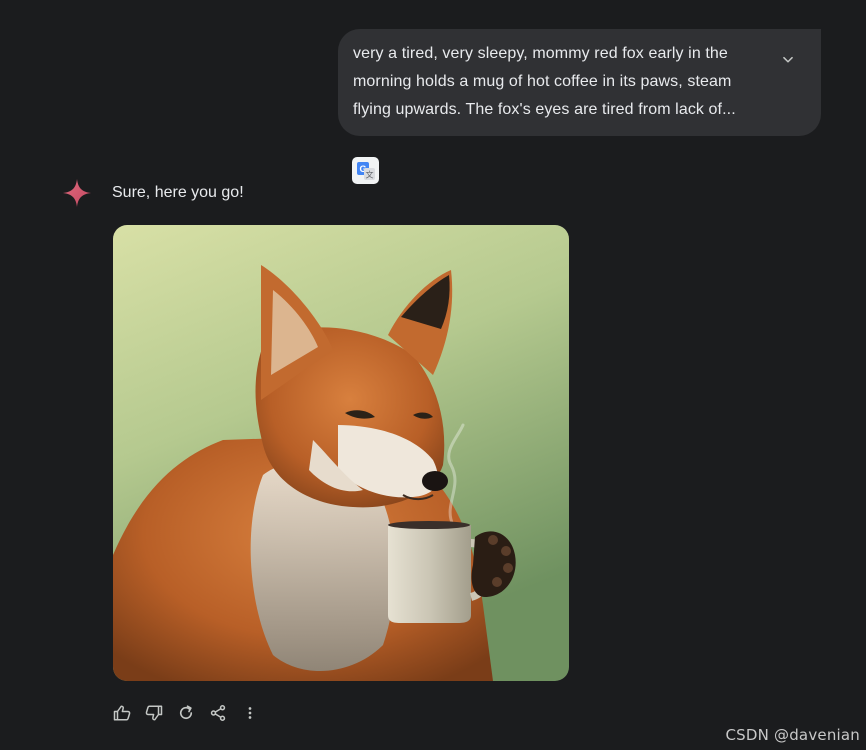  What do you see at coordinates (77, 193) in the screenshot?
I see `gemini-sparkle-icon` at bounding box center [77, 193].